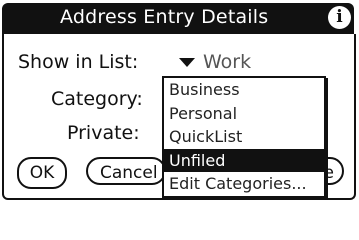  Describe the element at coordinates (244, 90) in the screenshot. I see `menu-item-business: Business` at that location.